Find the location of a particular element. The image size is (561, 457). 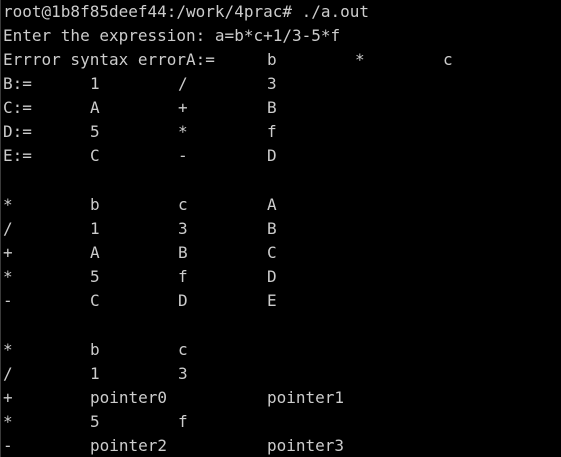

quadruple-row: * b c A is located at coordinates (280, 205).